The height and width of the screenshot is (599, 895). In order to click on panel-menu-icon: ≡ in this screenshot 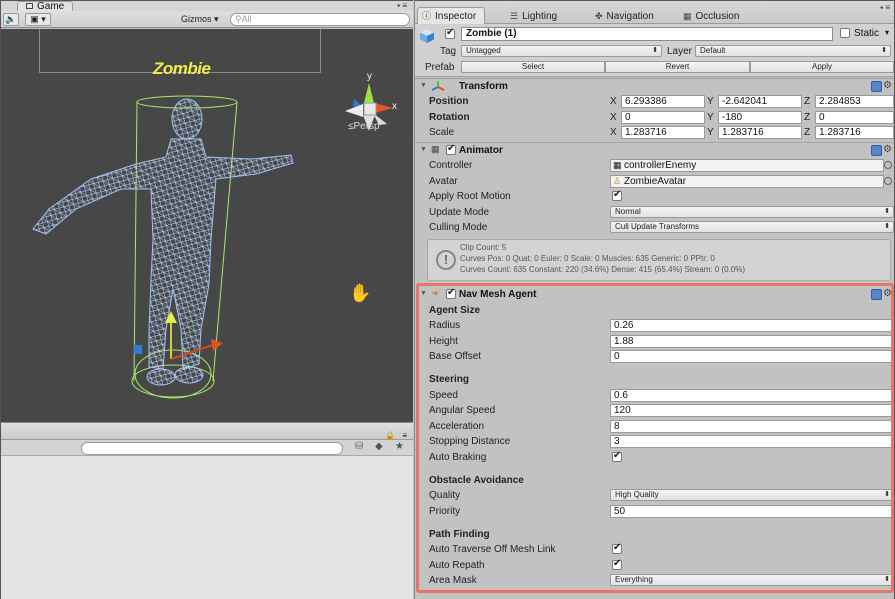, I will do `click(404, 435)`.